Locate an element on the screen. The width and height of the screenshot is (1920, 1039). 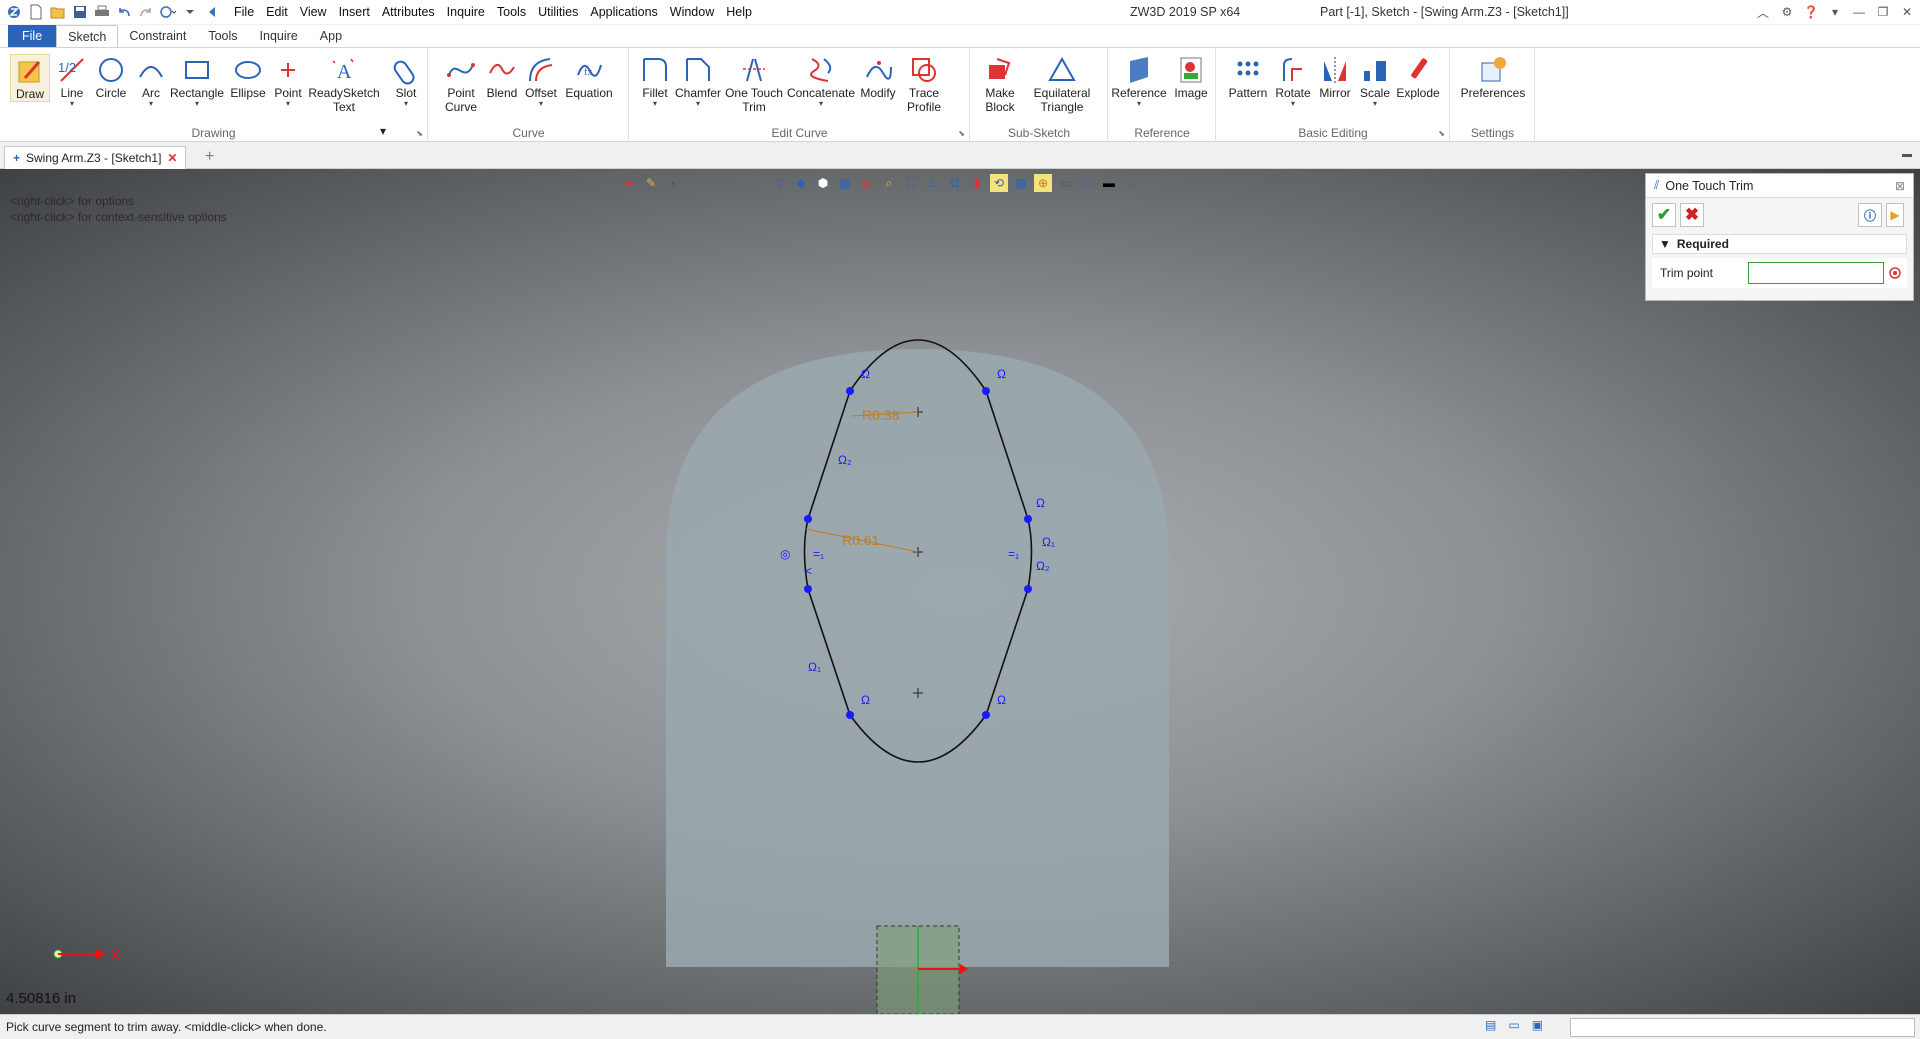
tab-file: File is located at coordinates (32, 36).